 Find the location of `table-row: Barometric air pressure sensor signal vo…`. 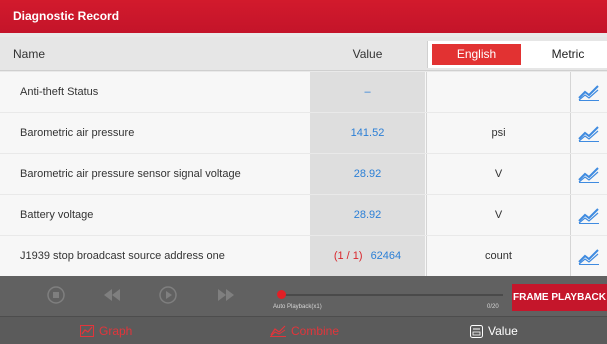

table-row: Barometric air pressure sensor signal vo… is located at coordinates (303, 174).